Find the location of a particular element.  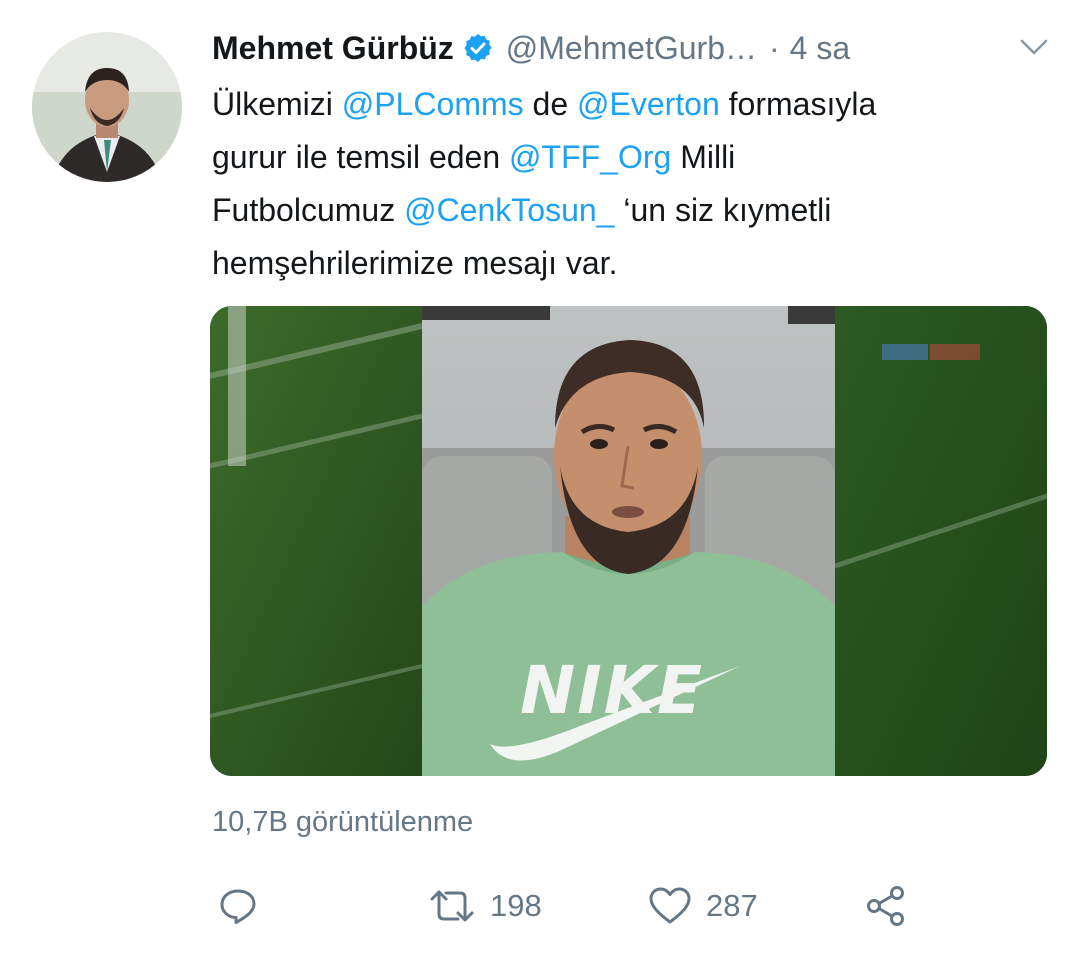

avatar-image is located at coordinates (107, 107).